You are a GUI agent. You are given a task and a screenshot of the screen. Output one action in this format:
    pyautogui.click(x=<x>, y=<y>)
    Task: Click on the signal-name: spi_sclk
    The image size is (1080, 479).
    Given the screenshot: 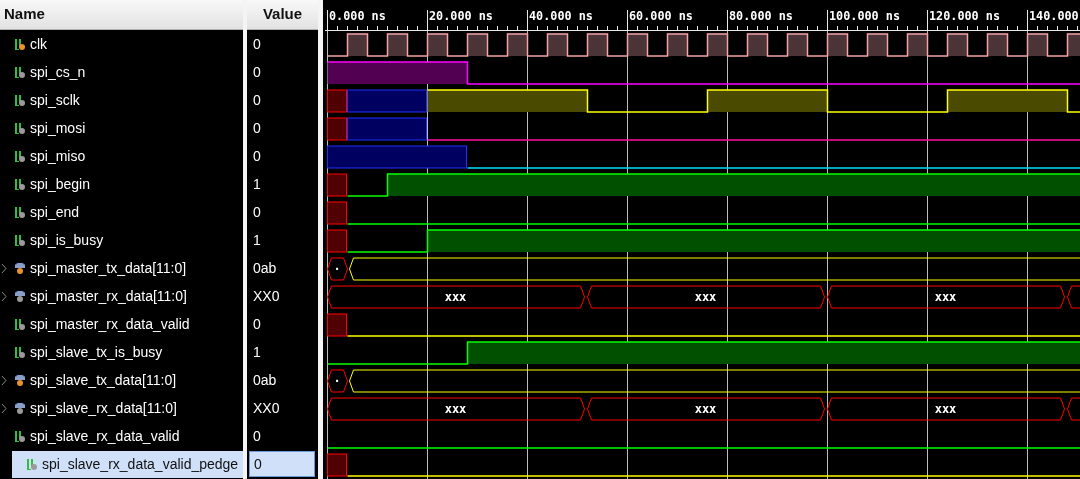 What is the action you would take?
    pyautogui.click(x=55, y=100)
    